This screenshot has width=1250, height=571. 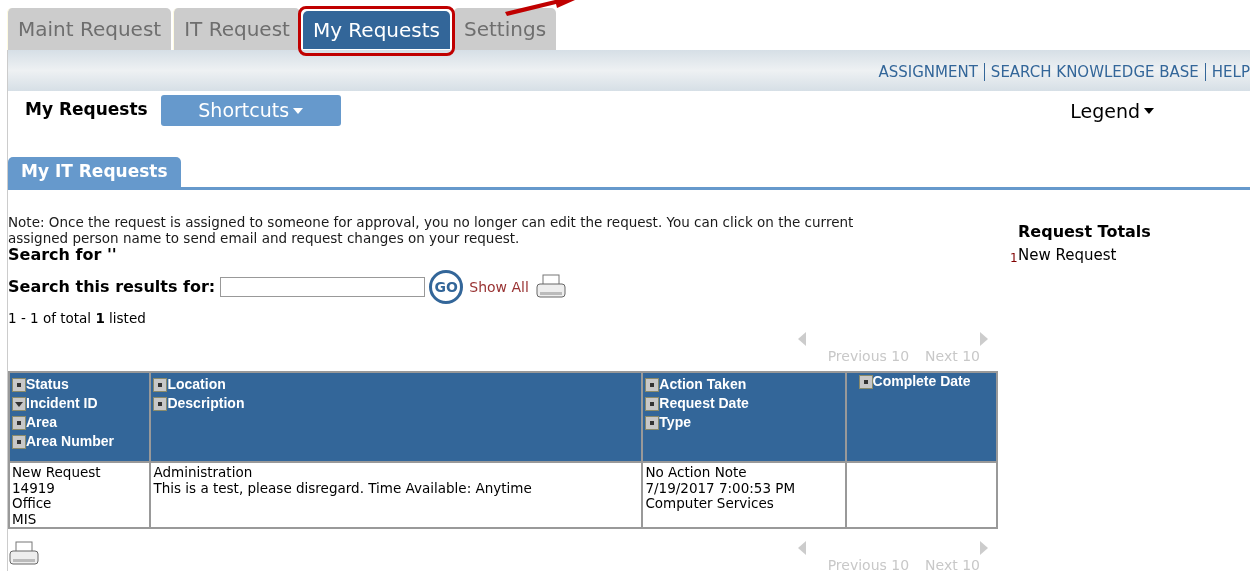 I want to click on show-all-link: Show All, so click(x=499, y=287).